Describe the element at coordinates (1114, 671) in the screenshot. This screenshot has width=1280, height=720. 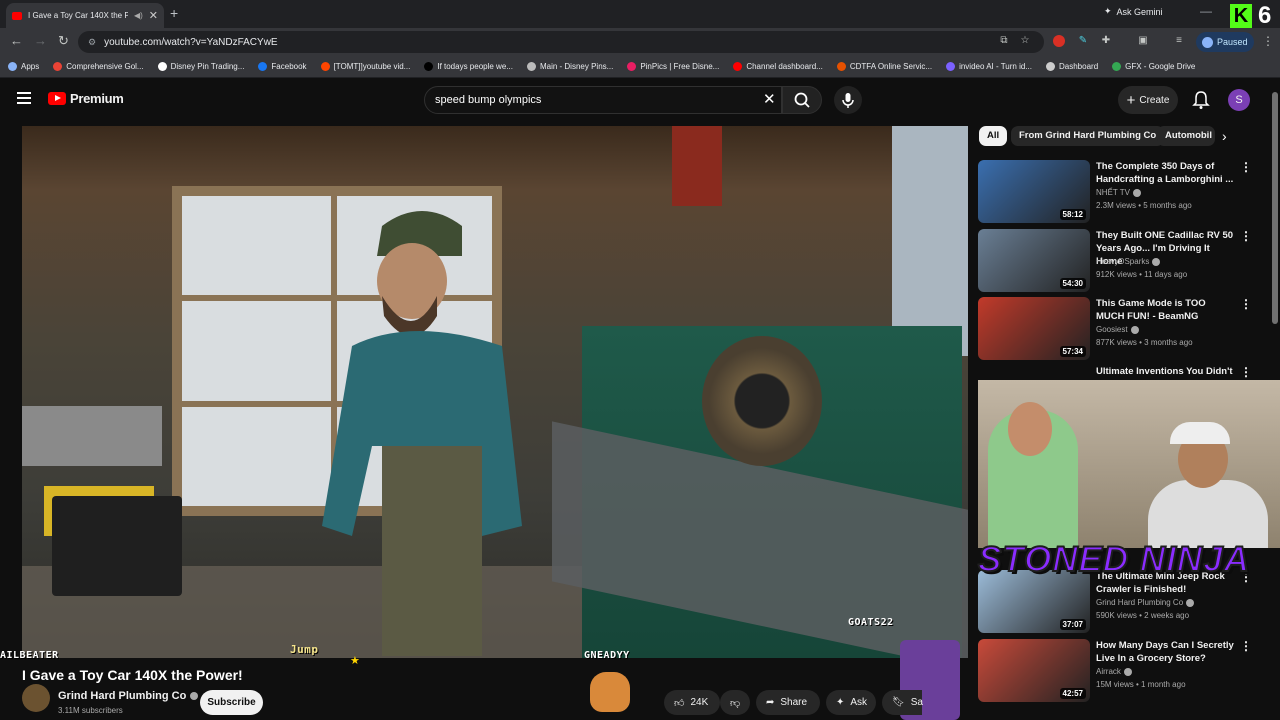
I see `recommendation-channel: Airrack` at that location.